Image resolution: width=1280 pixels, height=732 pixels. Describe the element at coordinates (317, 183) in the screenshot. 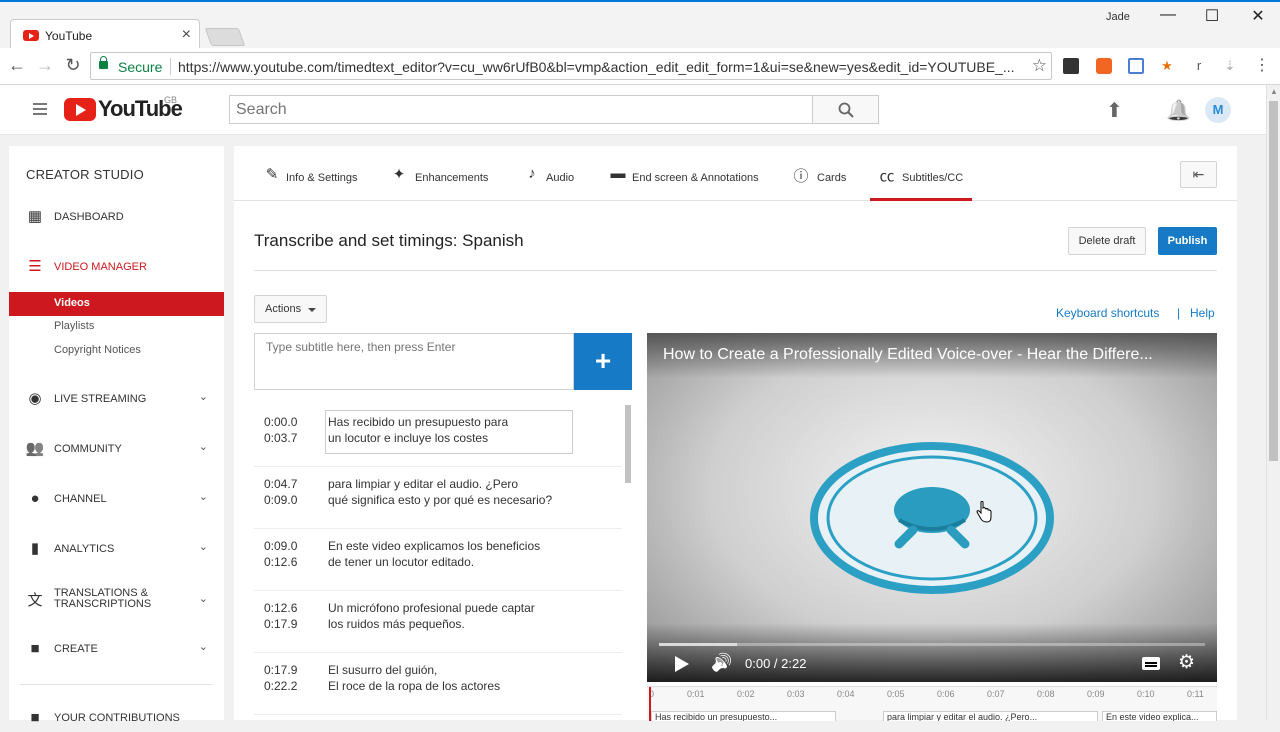

I see `tab-info-settings: ✎ Info & Settings` at that location.